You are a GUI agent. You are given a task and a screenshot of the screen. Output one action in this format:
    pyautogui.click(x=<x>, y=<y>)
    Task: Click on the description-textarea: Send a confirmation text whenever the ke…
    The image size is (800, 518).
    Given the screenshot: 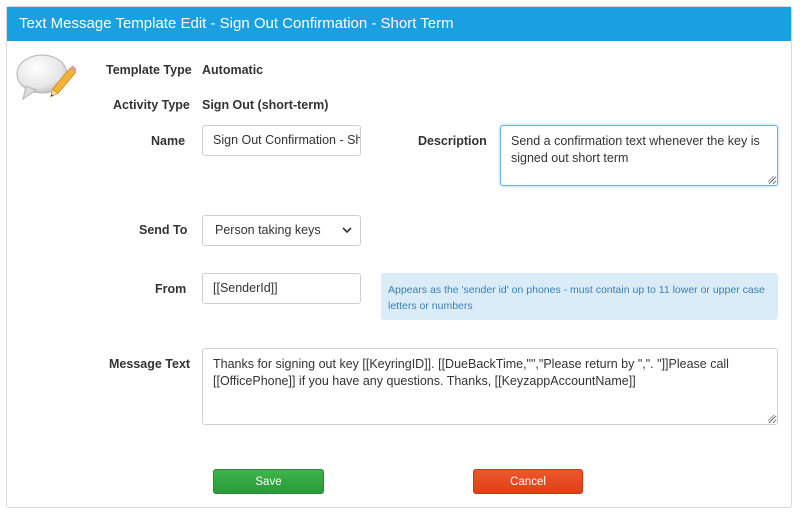 What is the action you would take?
    pyautogui.click(x=639, y=155)
    